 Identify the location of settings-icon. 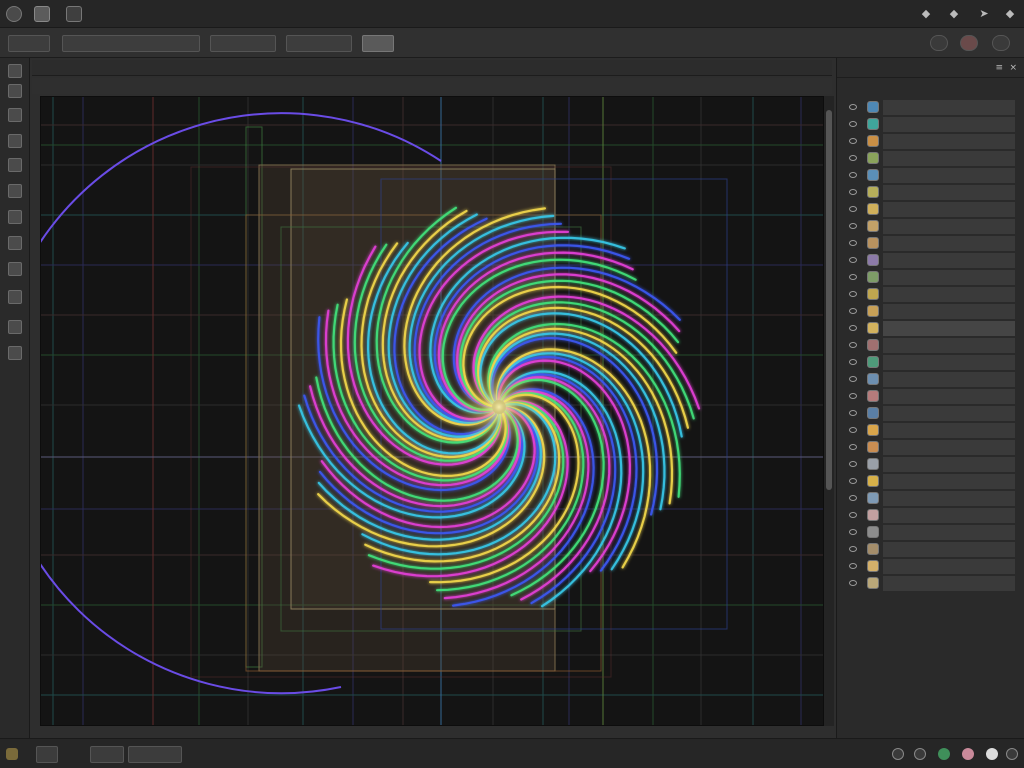
(1001, 43).